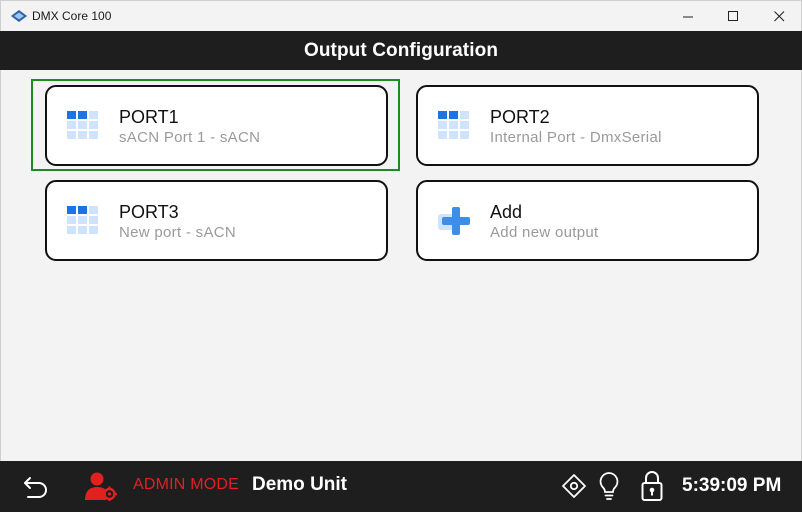 Image resolution: width=802 pixels, height=512 pixels. I want to click on output-title: PORT1, so click(149, 117).